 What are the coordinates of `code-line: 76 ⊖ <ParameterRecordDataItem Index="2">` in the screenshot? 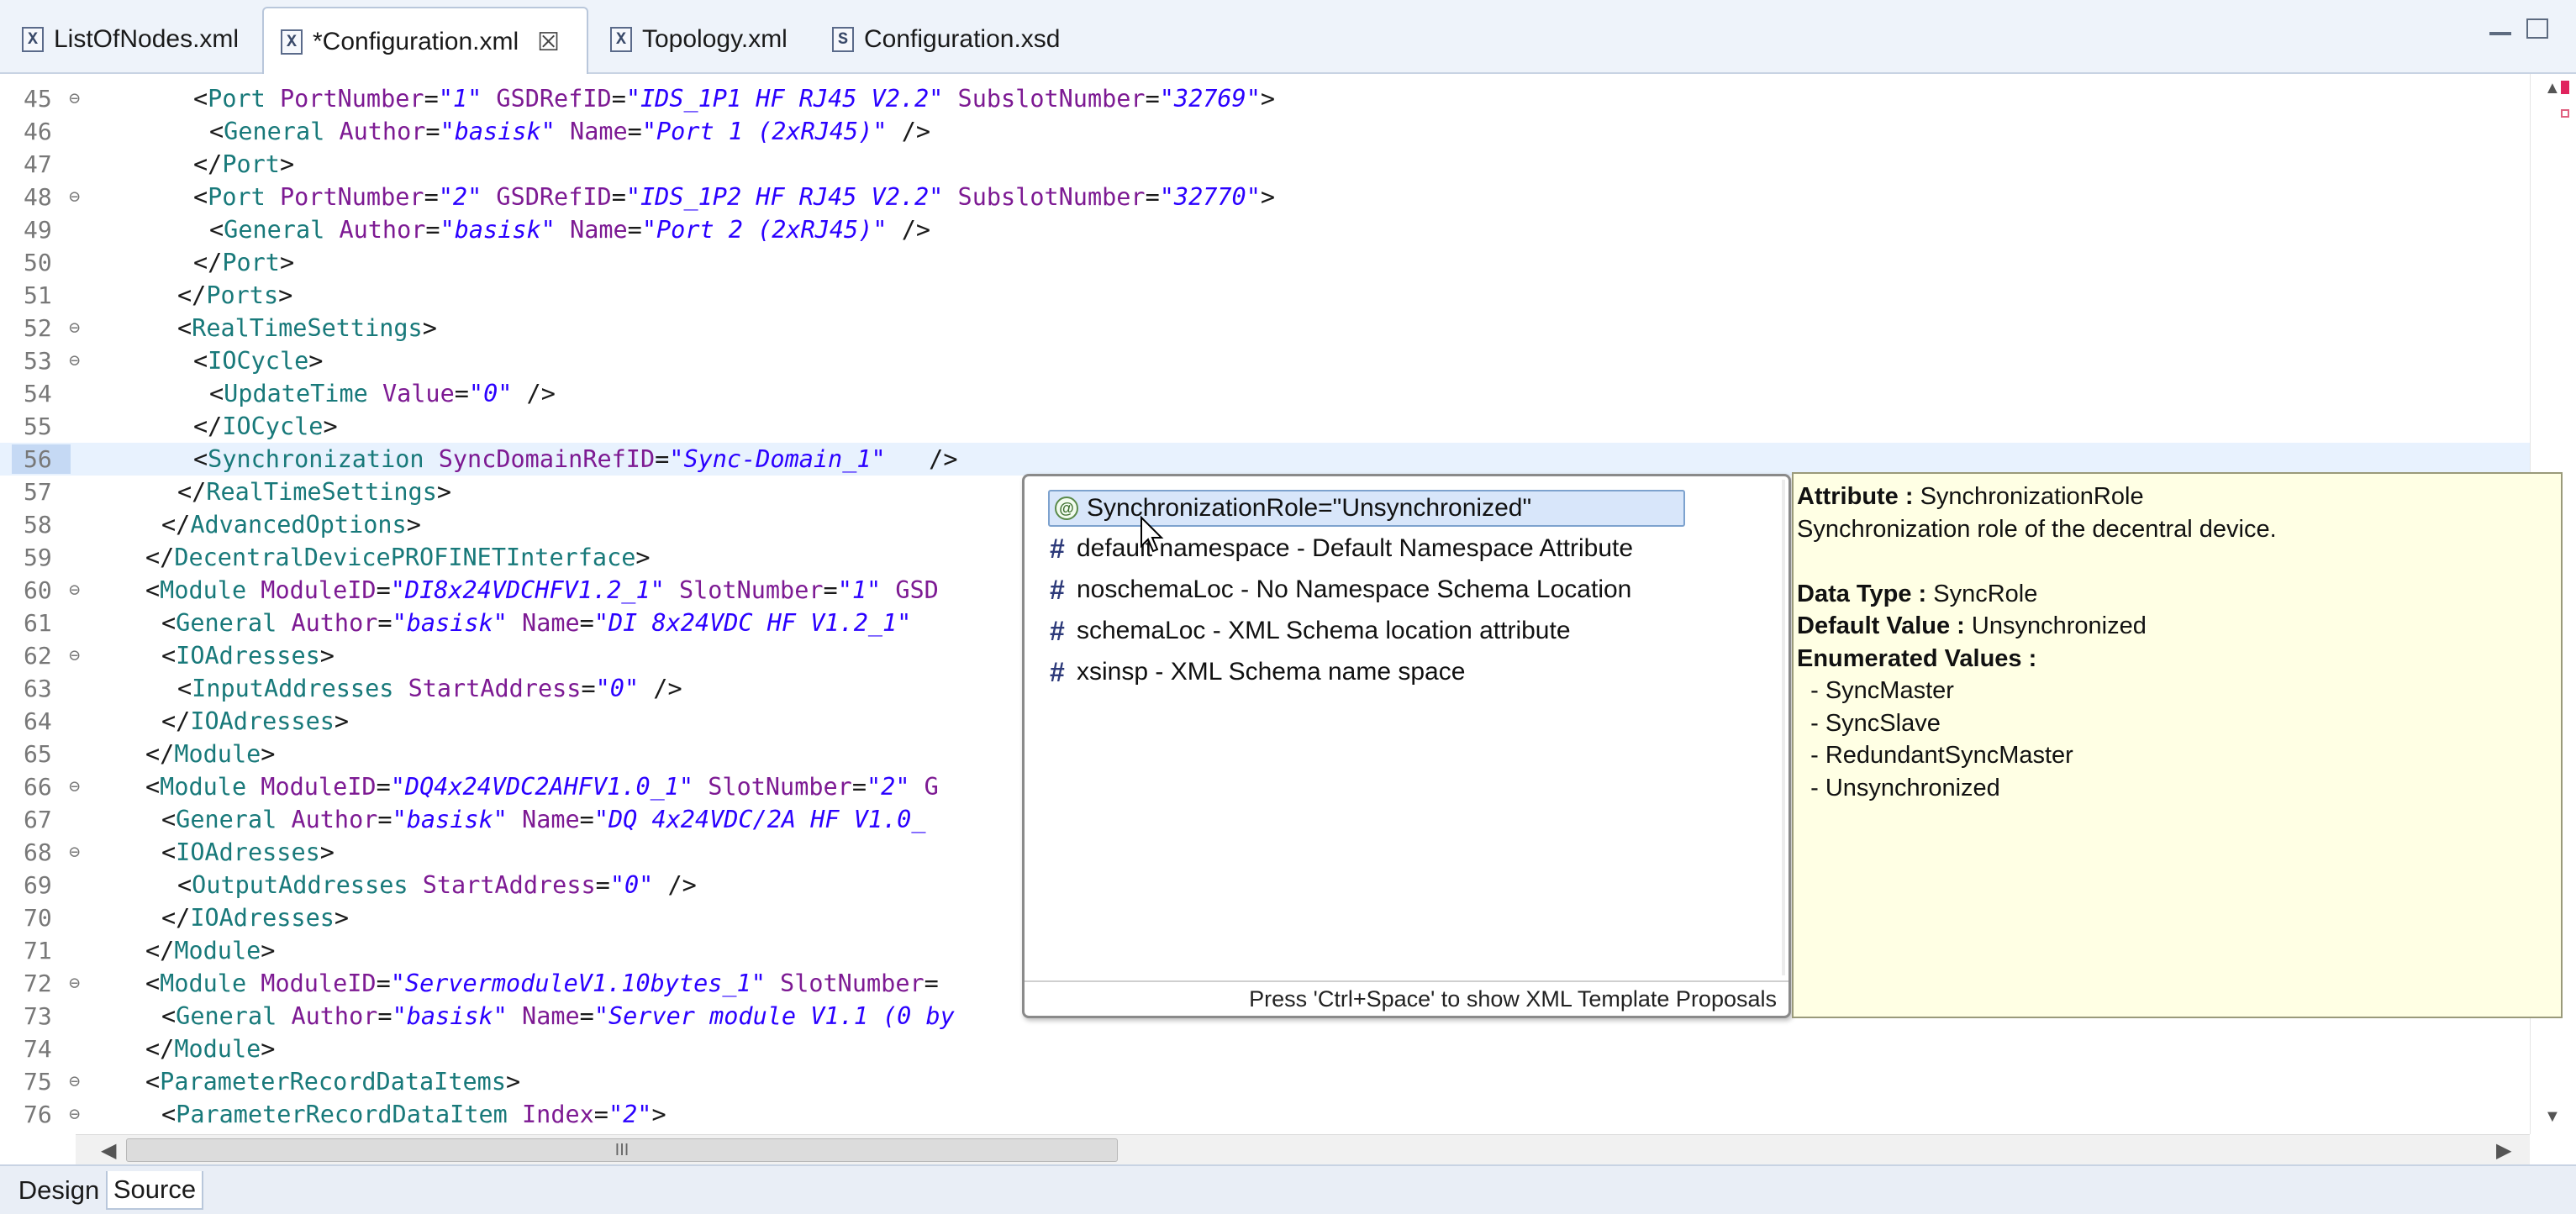 It's located at (1265, 1114).